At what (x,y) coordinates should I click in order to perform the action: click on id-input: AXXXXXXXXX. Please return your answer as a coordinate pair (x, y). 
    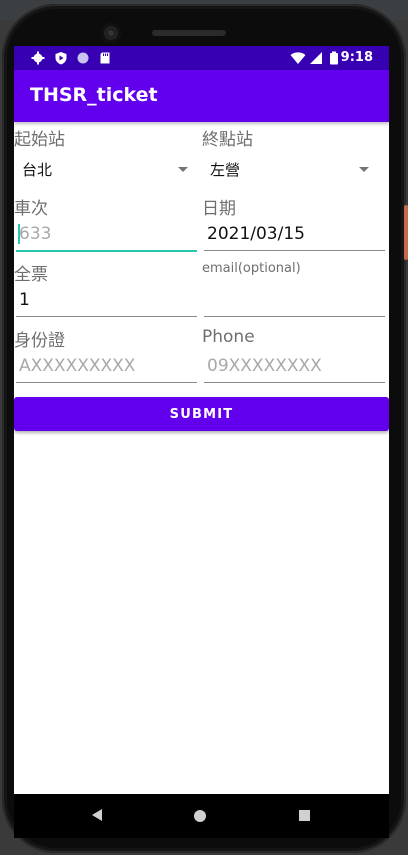
    Looking at the image, I should click on (106, 366).